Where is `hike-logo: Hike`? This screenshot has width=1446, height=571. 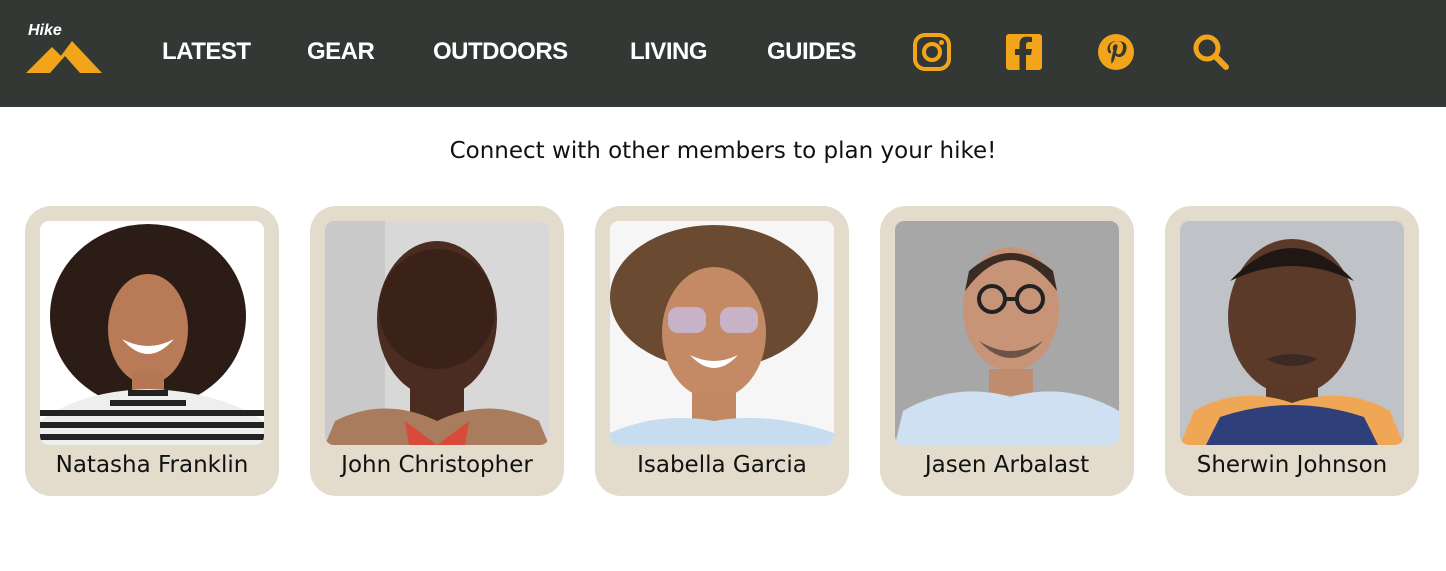 hike-logo: Hike is located at coordinates (65, 49).